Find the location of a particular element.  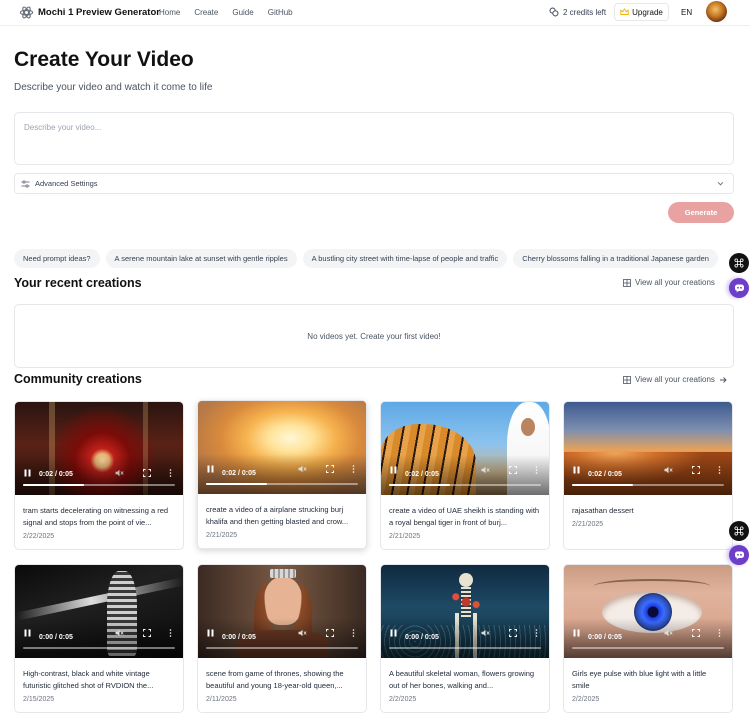

video-card: 0:02 / 0:05 rajasathan dessert 2/21/2025 is located at coordinates (648, 475).